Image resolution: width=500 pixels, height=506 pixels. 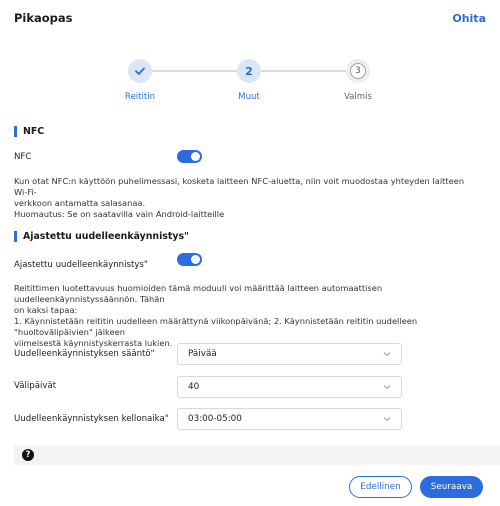 I want to click on previous-button: Edellinen, so click(x=380, y=487).